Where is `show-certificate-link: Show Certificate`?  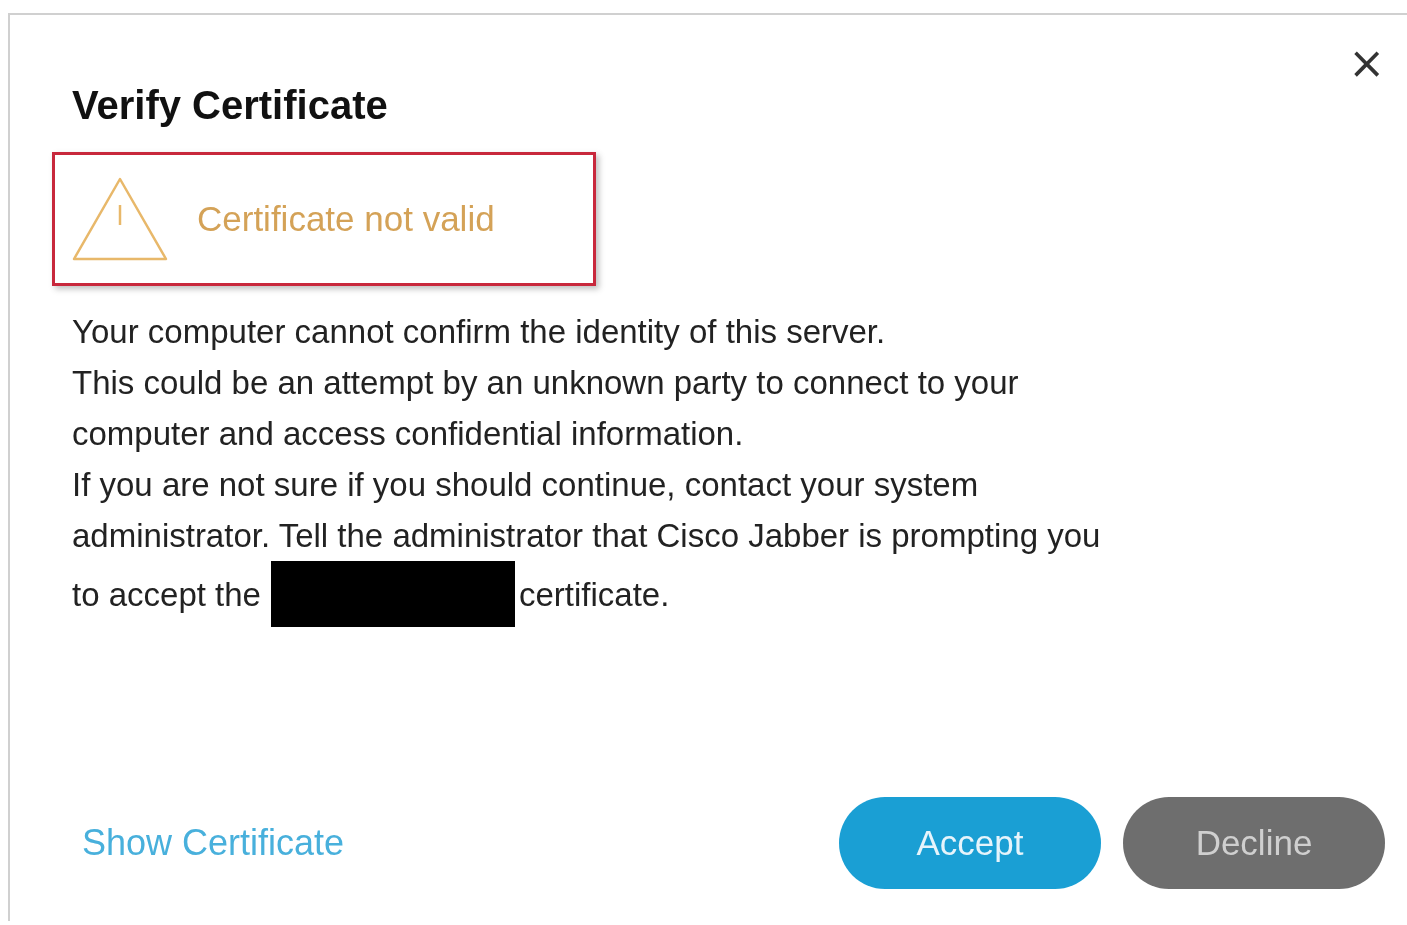 show-certificate-link: Show Certificate is located at coordinates (213, 843).